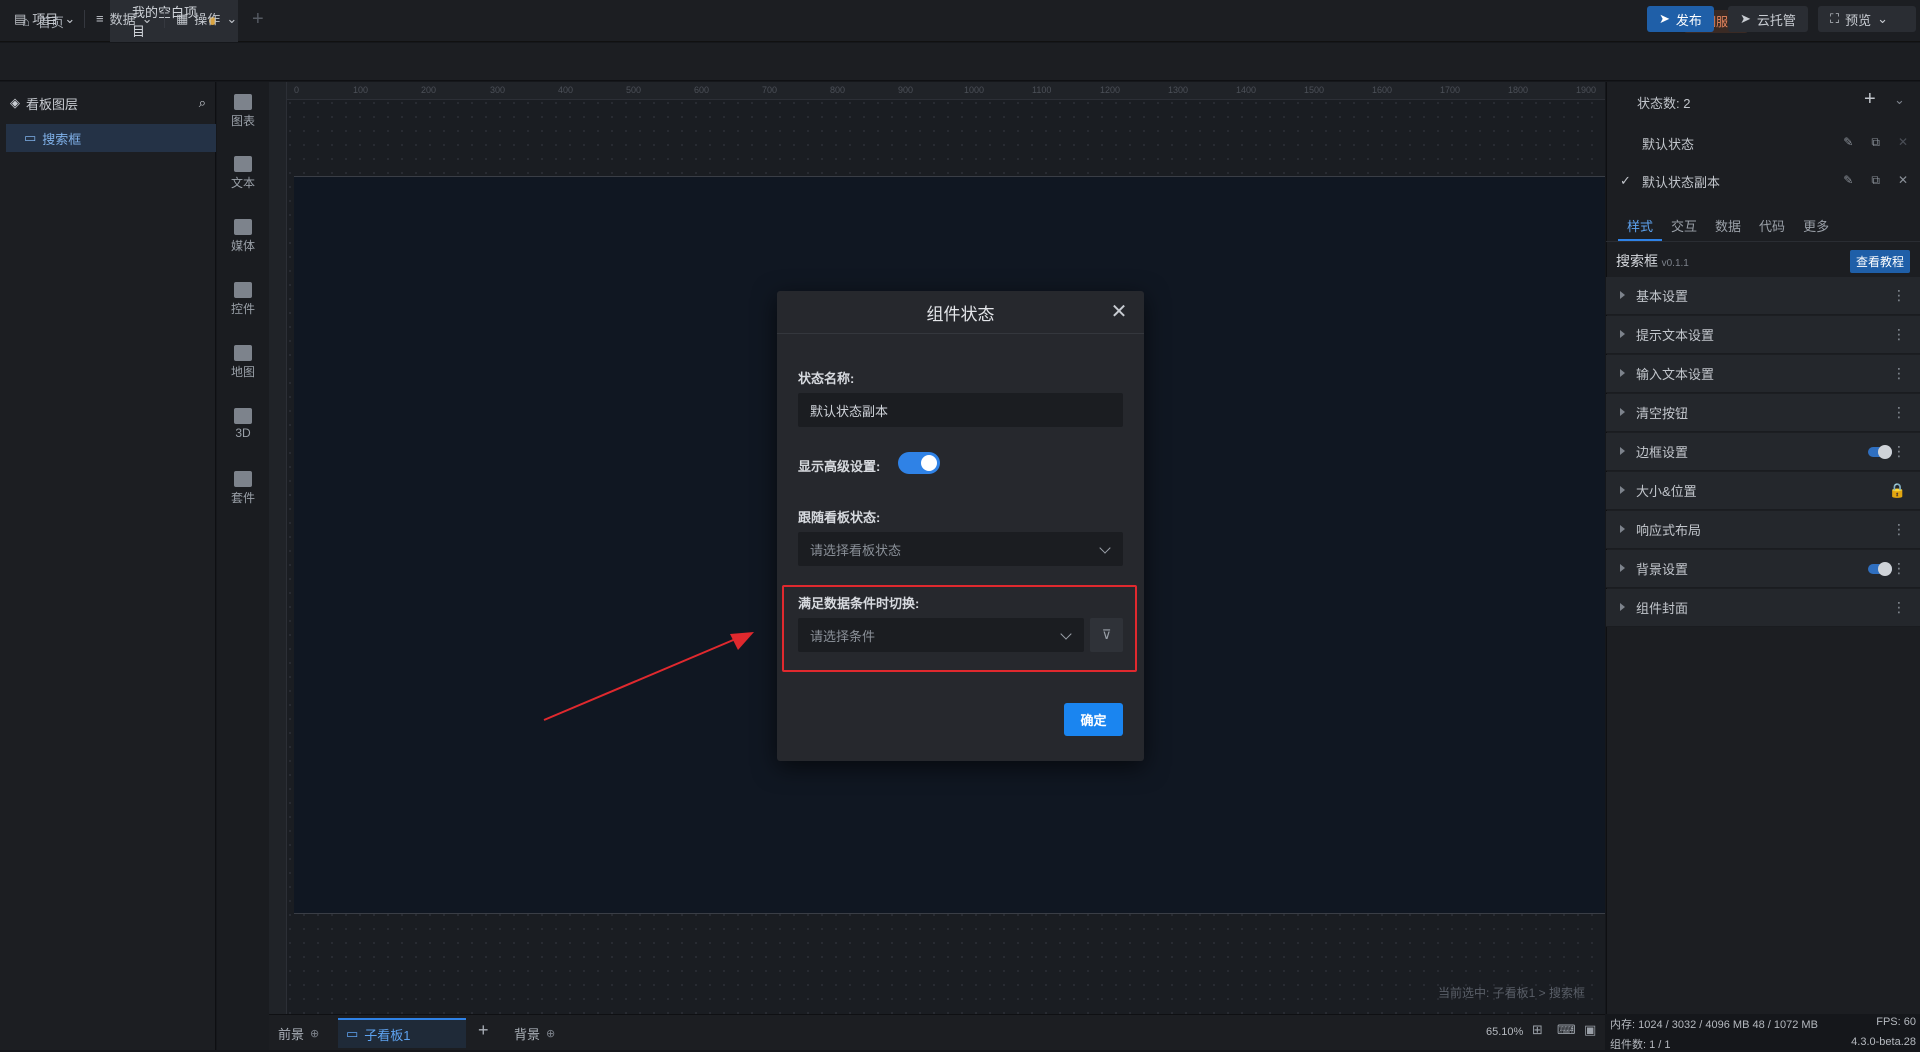  Describe the element at coordinates (1668, 144) in the screenshot. I see `state-name: 默认状态` at that location.